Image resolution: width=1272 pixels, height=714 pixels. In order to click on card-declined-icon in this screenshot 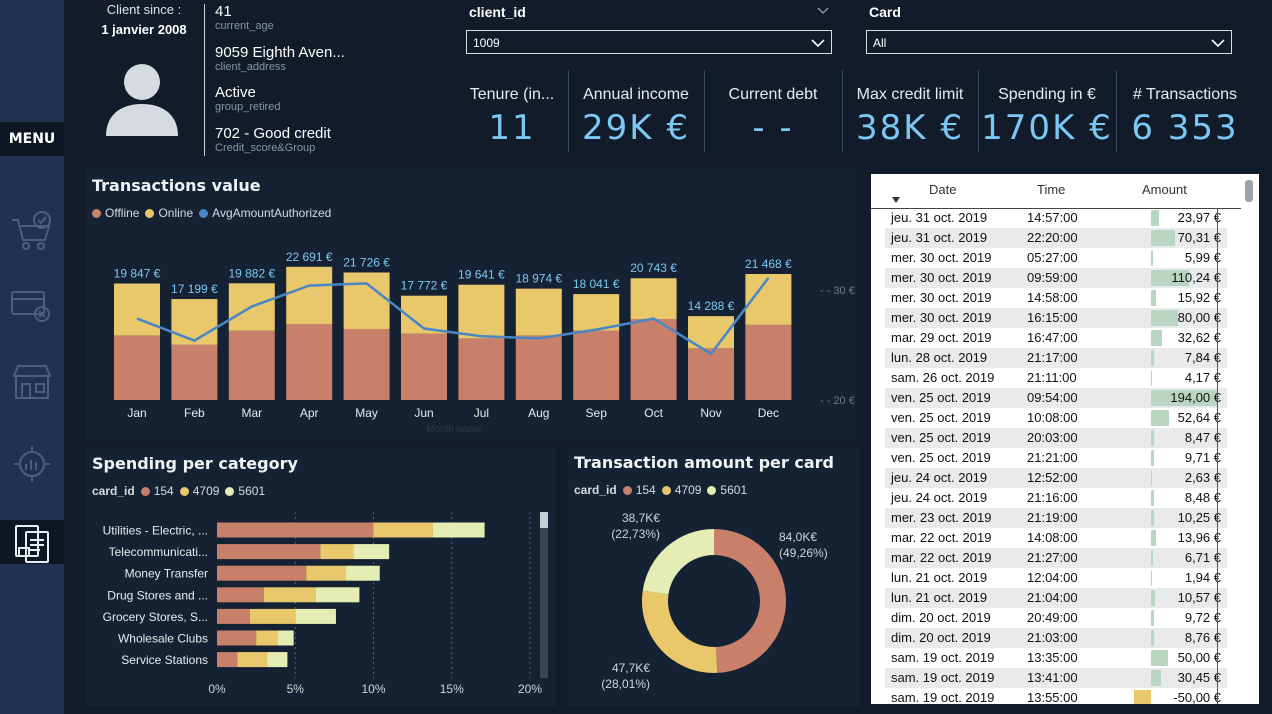, I will do `click(32, 306)`.